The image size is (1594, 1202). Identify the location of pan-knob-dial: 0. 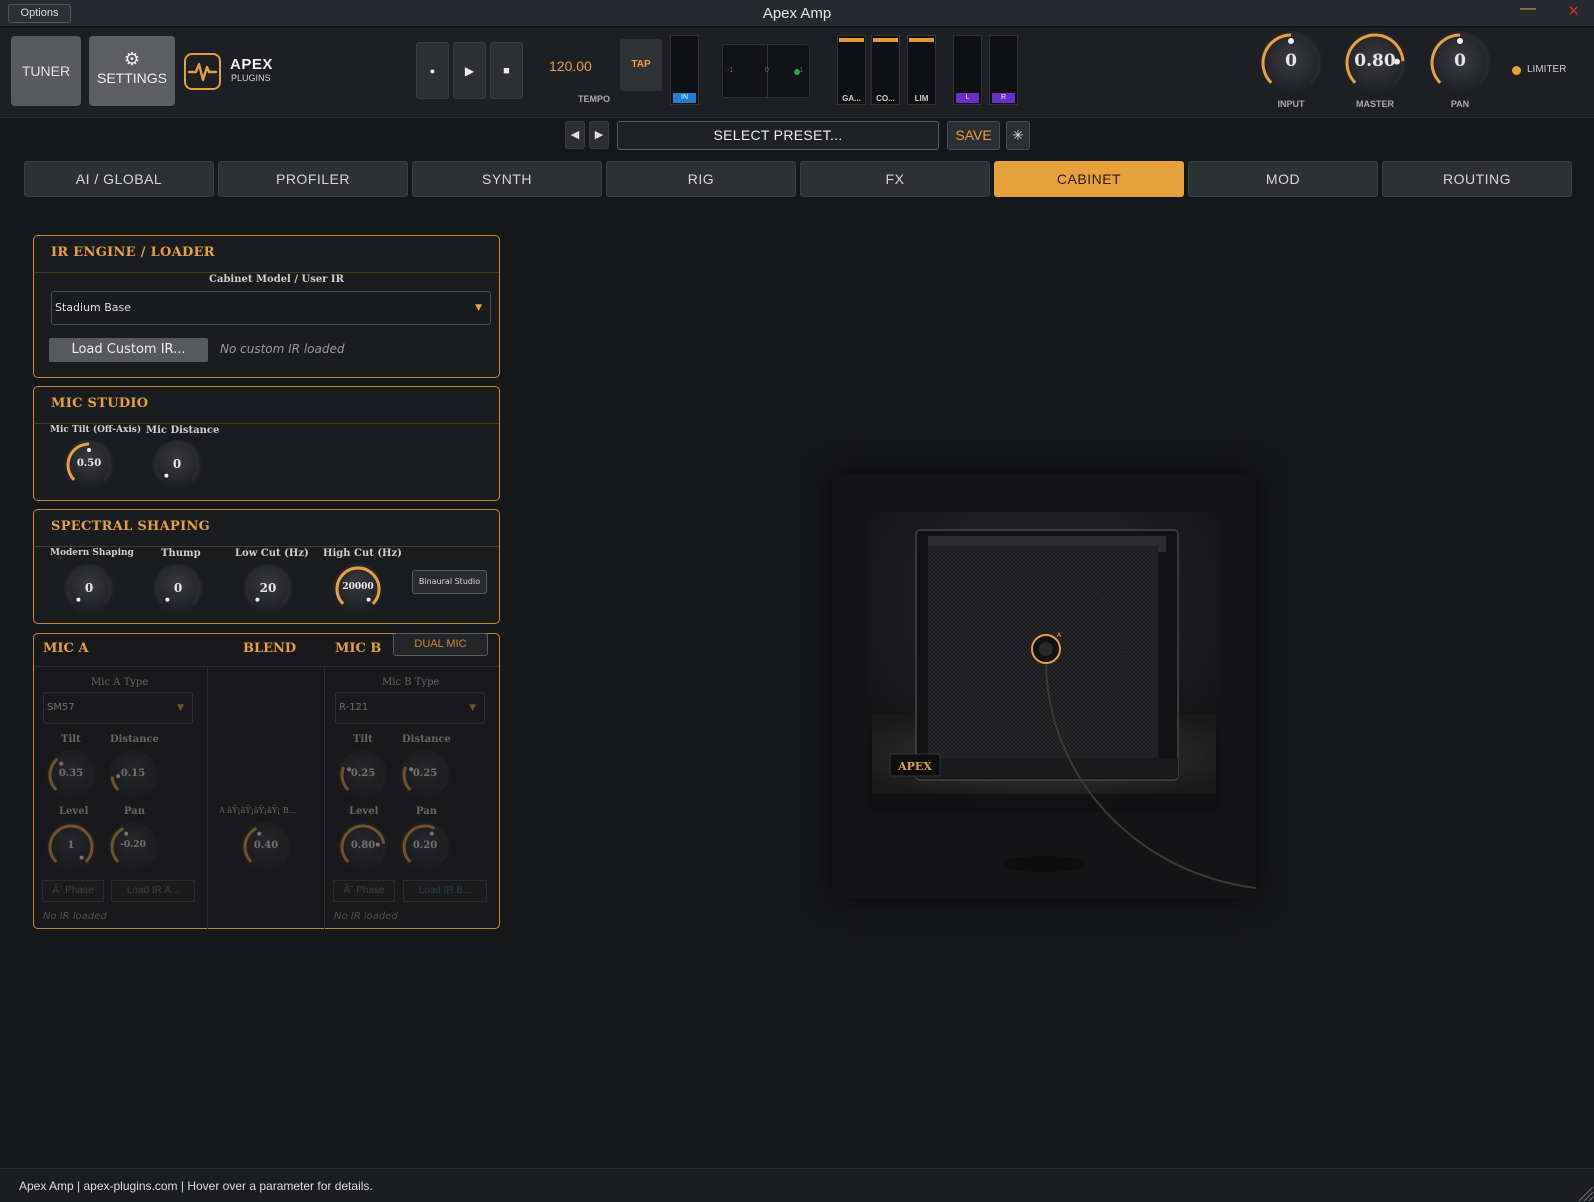
(1460, 63).